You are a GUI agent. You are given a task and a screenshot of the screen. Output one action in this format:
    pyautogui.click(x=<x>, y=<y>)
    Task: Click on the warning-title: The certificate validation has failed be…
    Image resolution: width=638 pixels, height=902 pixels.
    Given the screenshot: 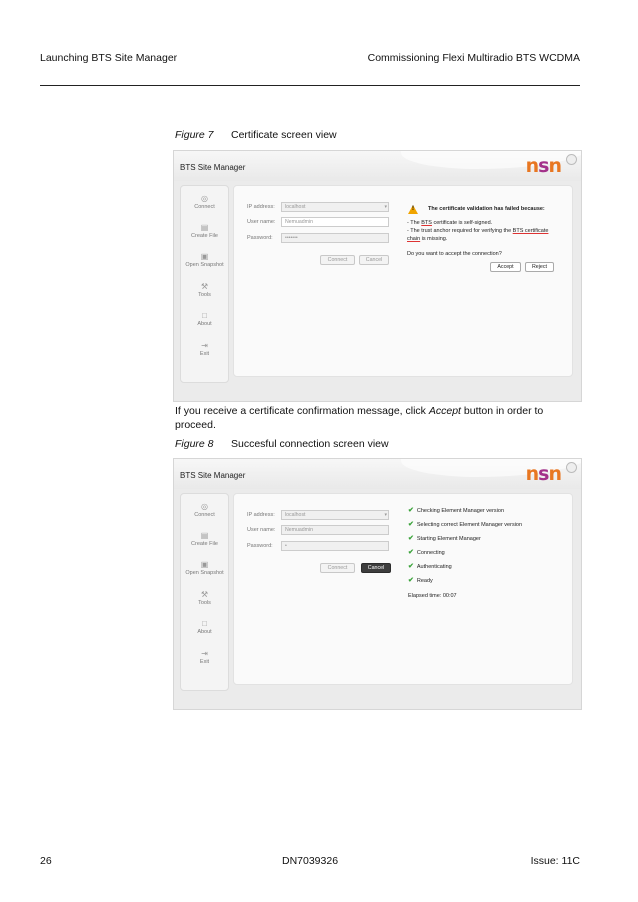 What is the action you would take?
    pyautogui.click(x=486, y=209)
    